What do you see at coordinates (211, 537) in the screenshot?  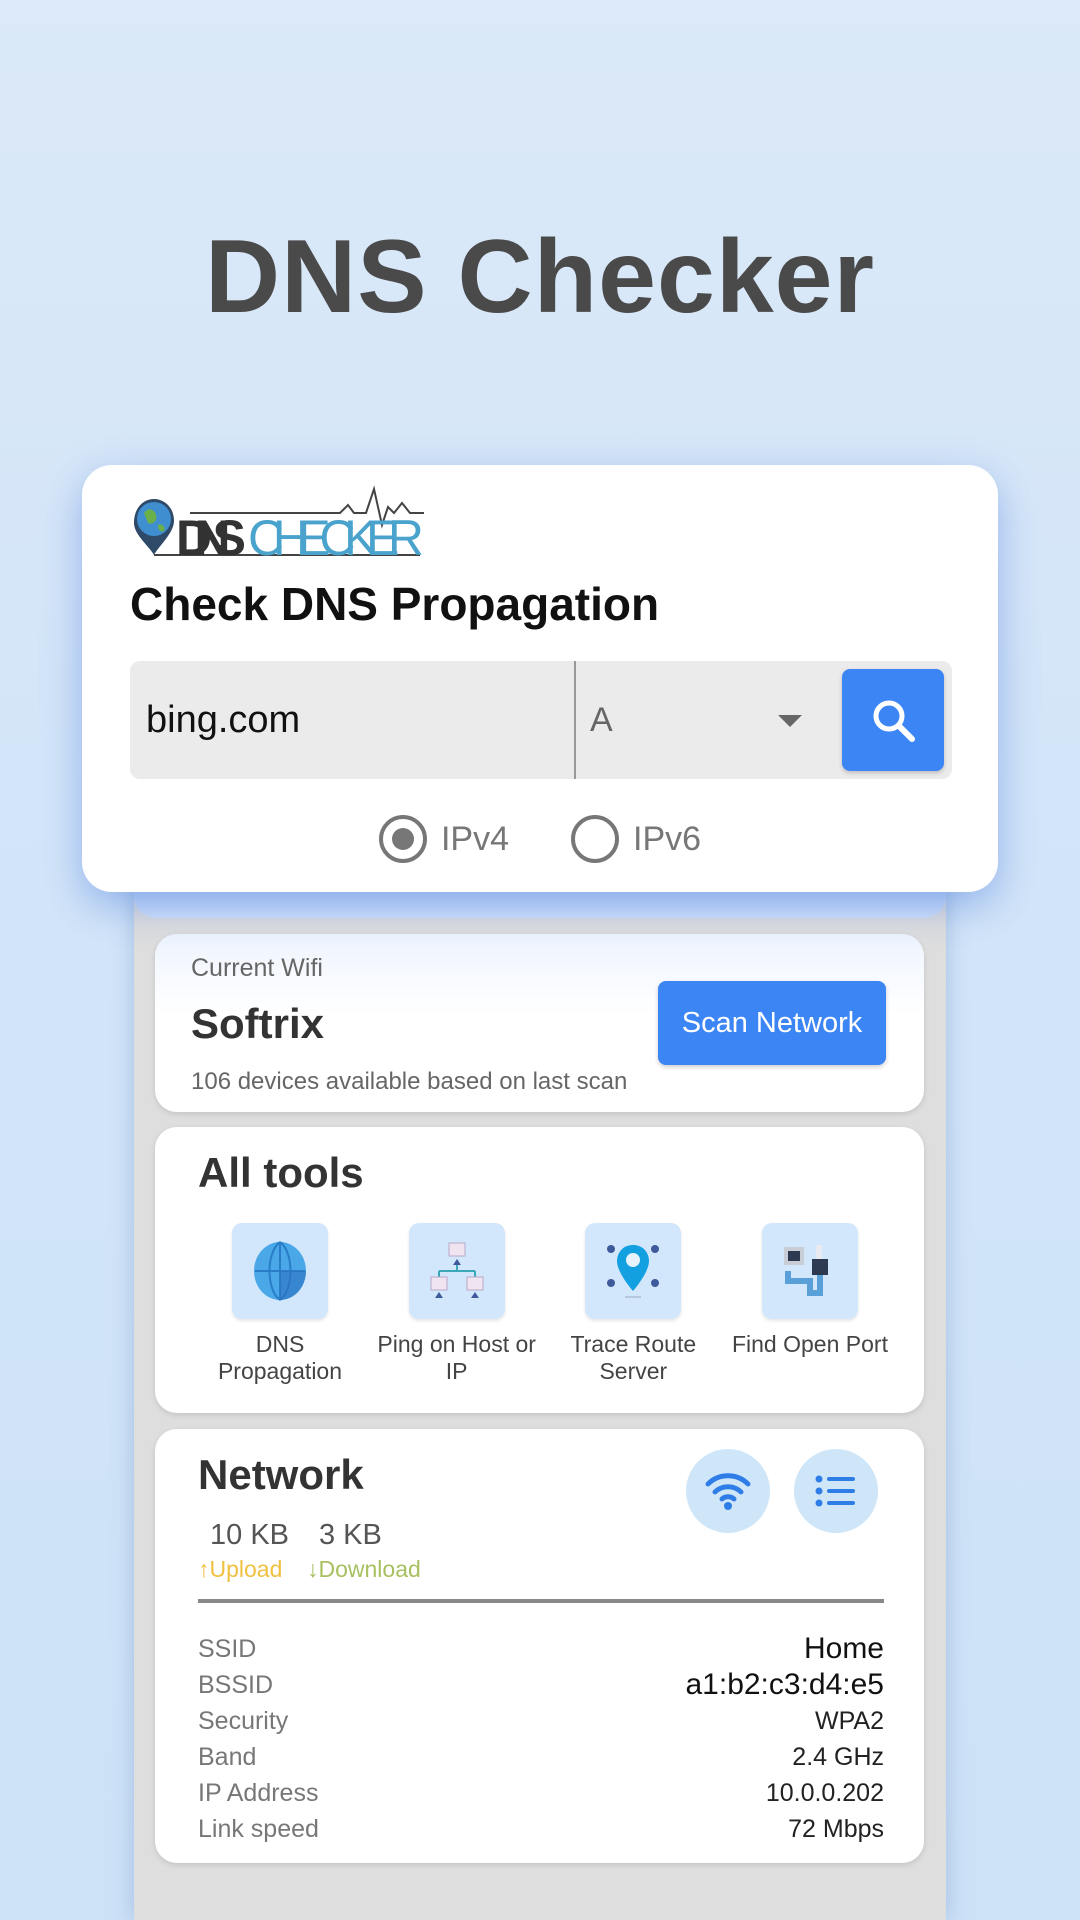 I see `svg-text: DNS` at bounding box center [211, 537].